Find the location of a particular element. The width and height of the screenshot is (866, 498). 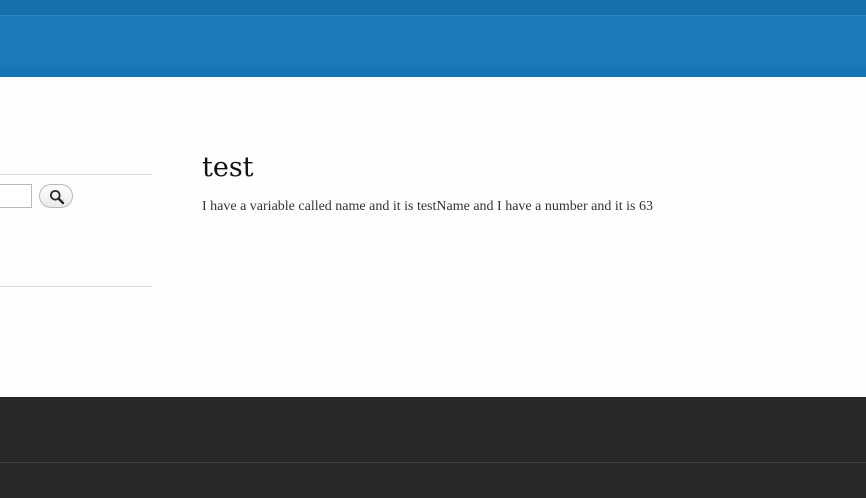

sidebar-divider-top is located at coordinates (76, 174).